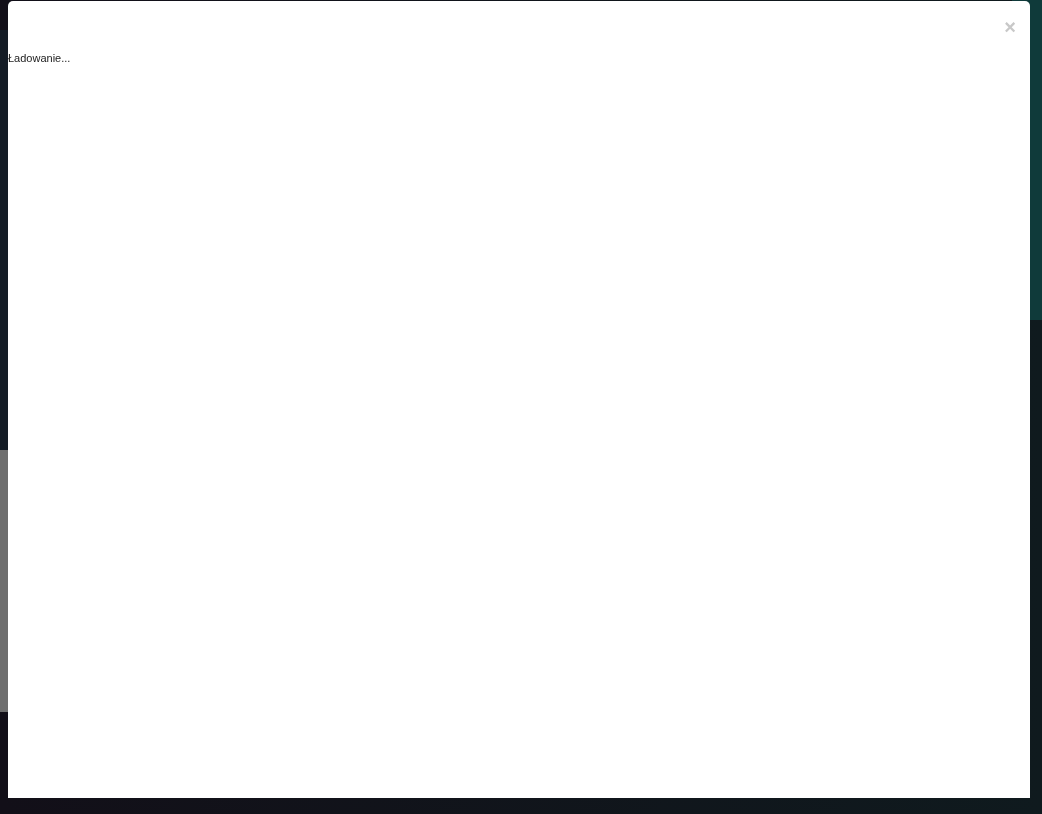 The image size is (1042, 814). Describe the element at coordinates (1010, 27) in the screenshot. I see `close-button: ×` at that location.